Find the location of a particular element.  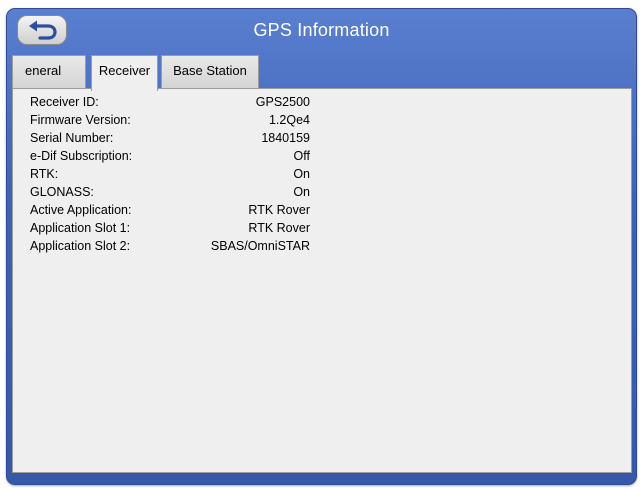

tab-base-station: Base Station is located at coordinates (210, 72).